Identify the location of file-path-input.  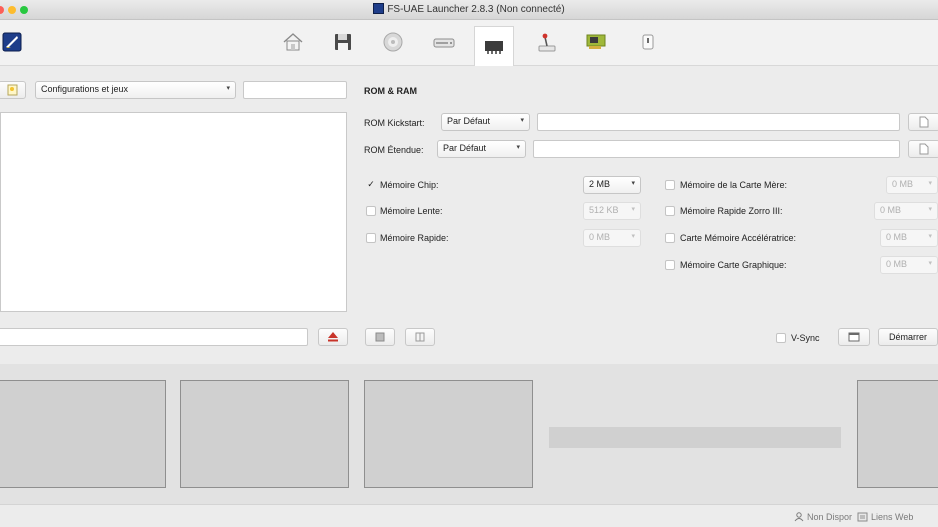
(154, 337).